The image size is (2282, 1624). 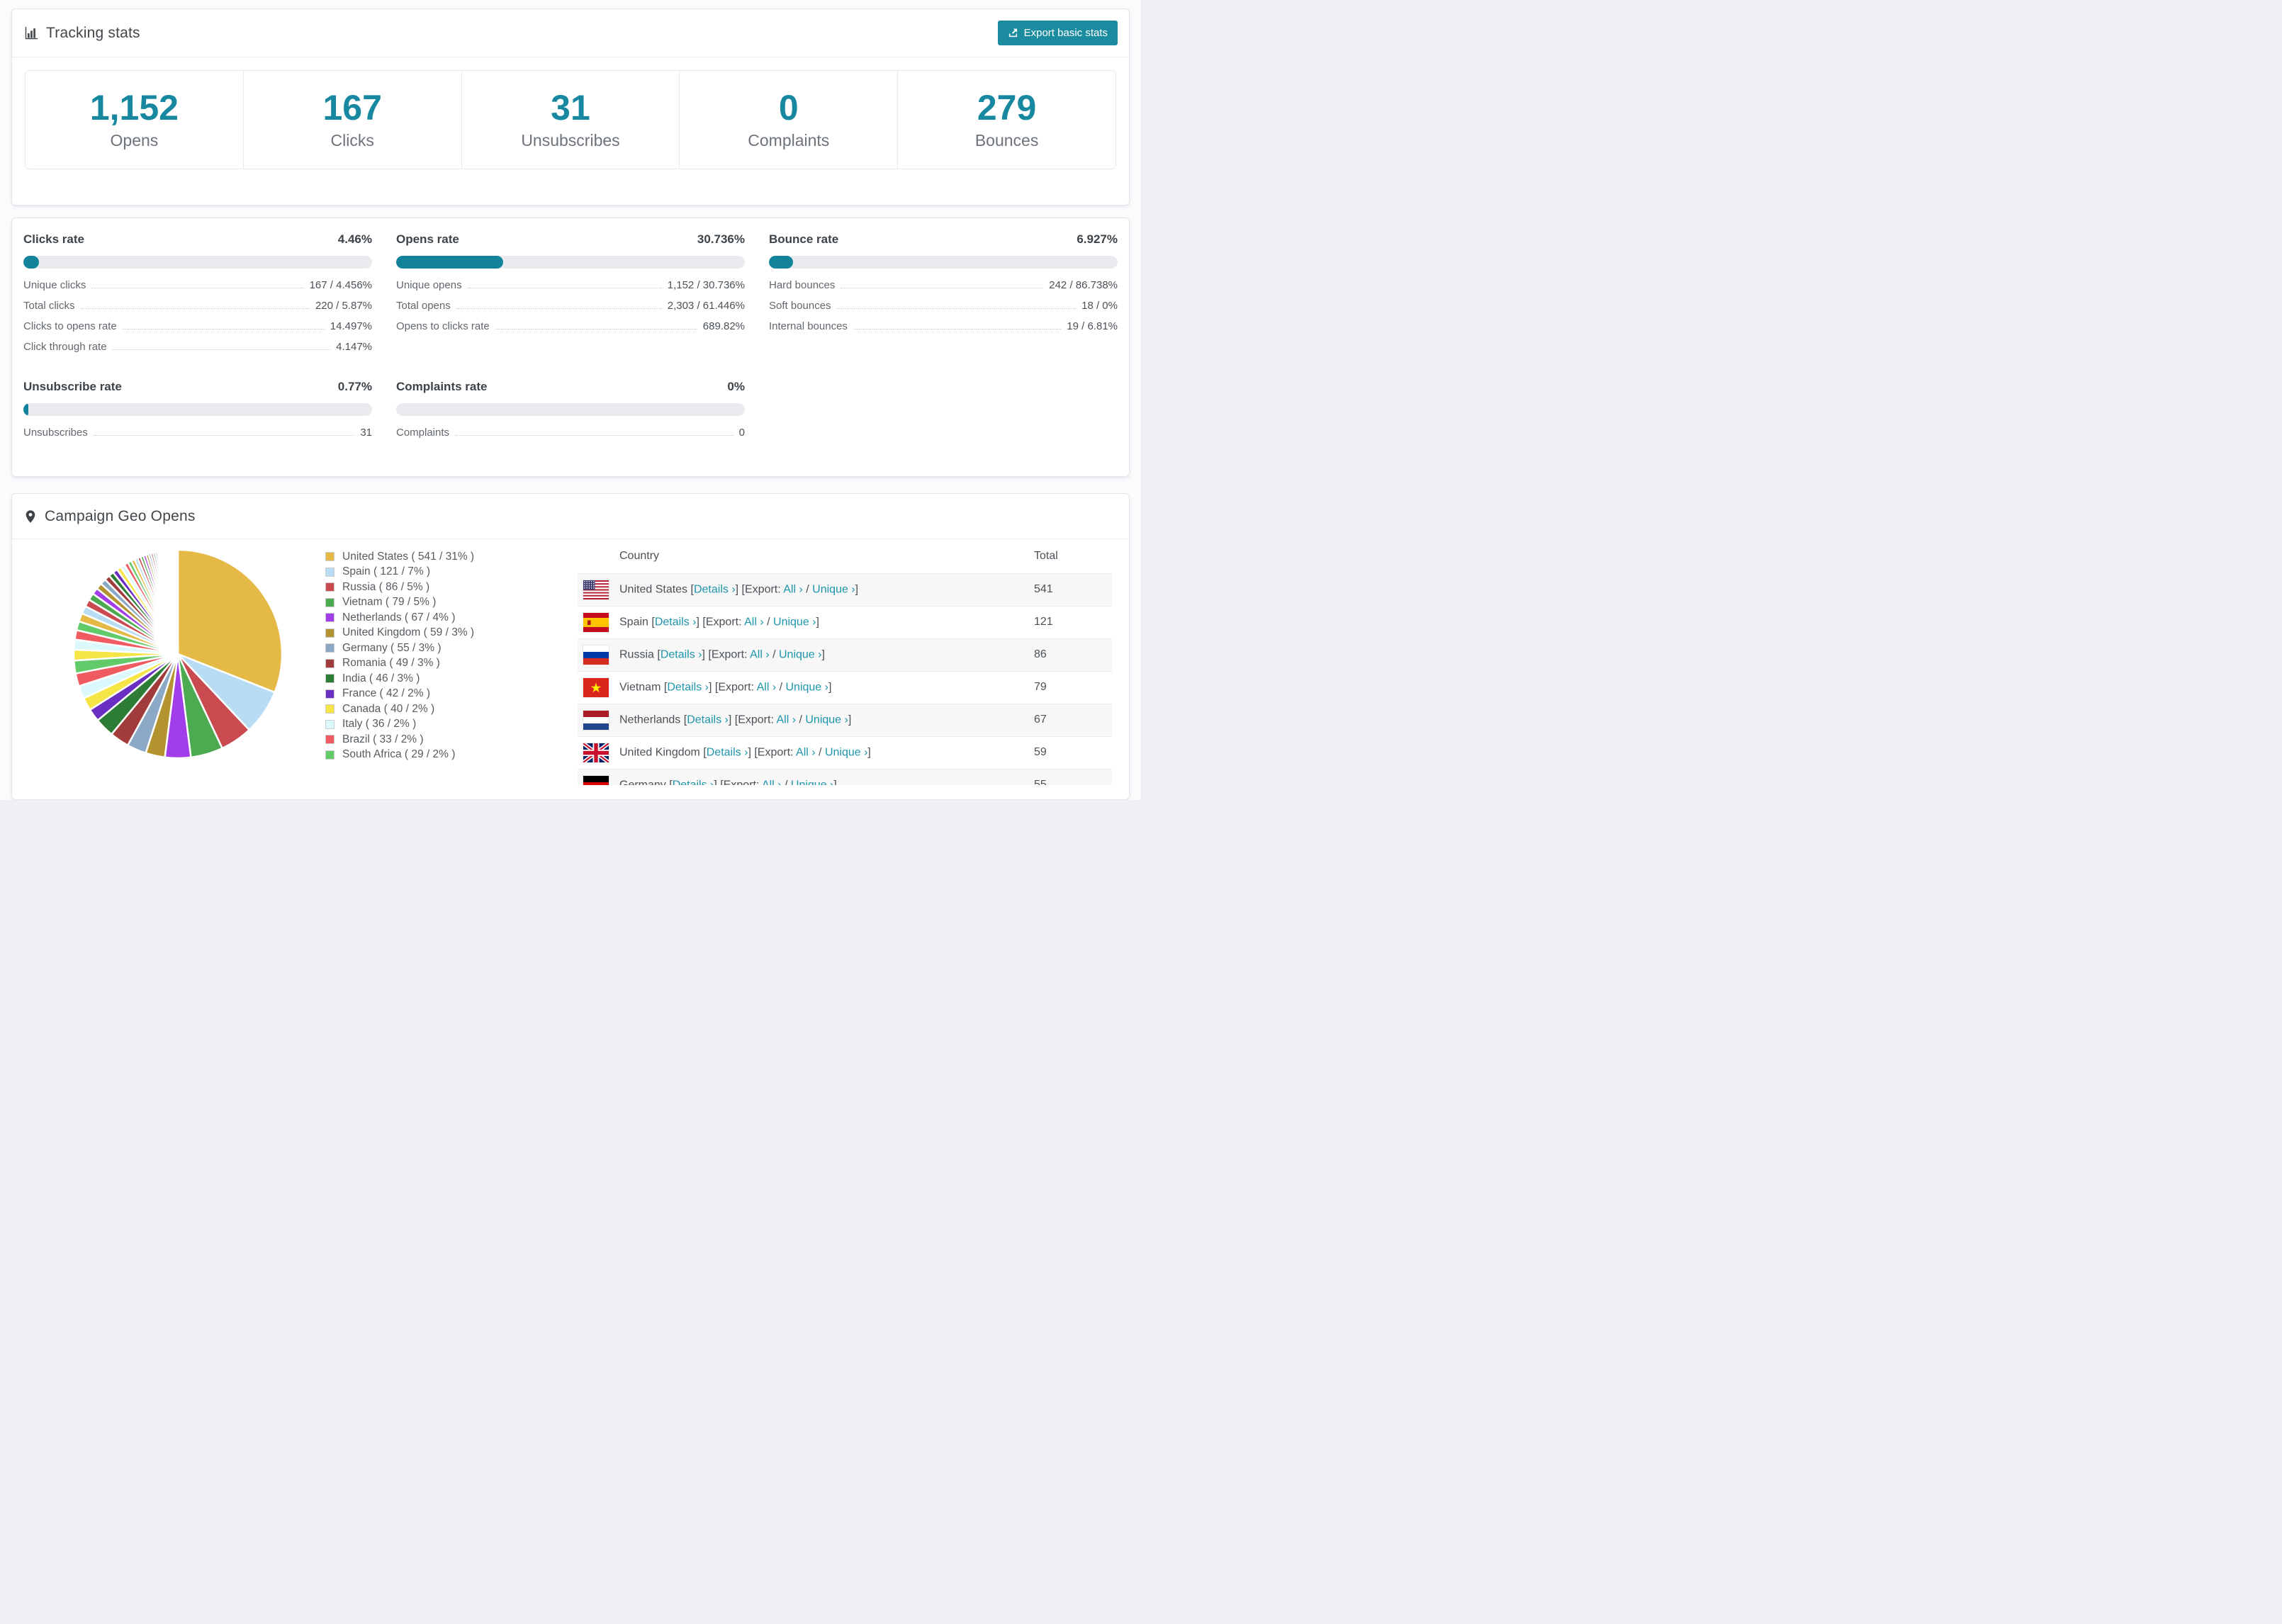 What do you see at coordinates (399, 755) in the screenshot?
I see `legend-label: South Africa ( 29 / 2% )` at bounding box center [399, 755].